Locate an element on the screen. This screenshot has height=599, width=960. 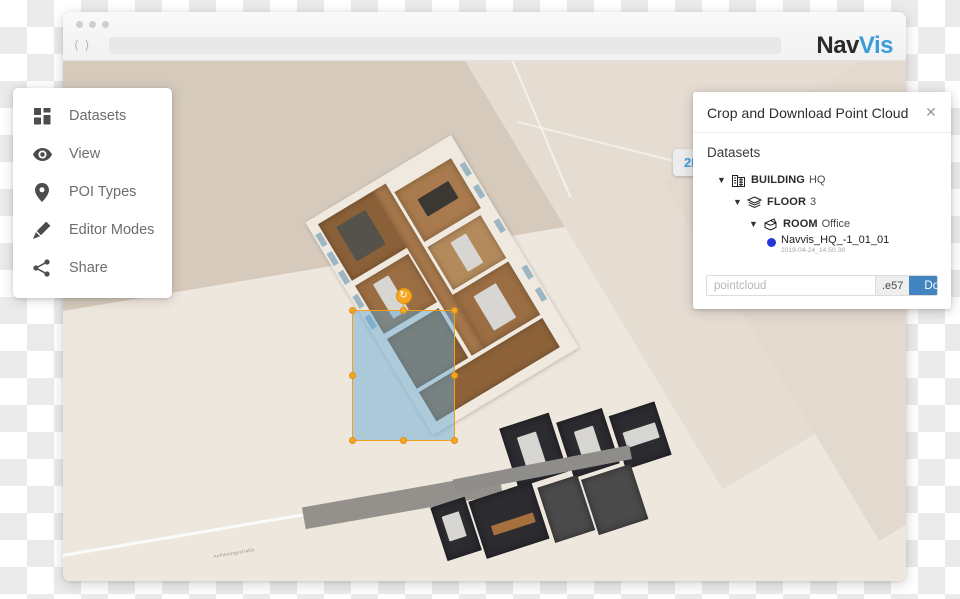
dataset-dot-icon is located at coordinates (771, 242).